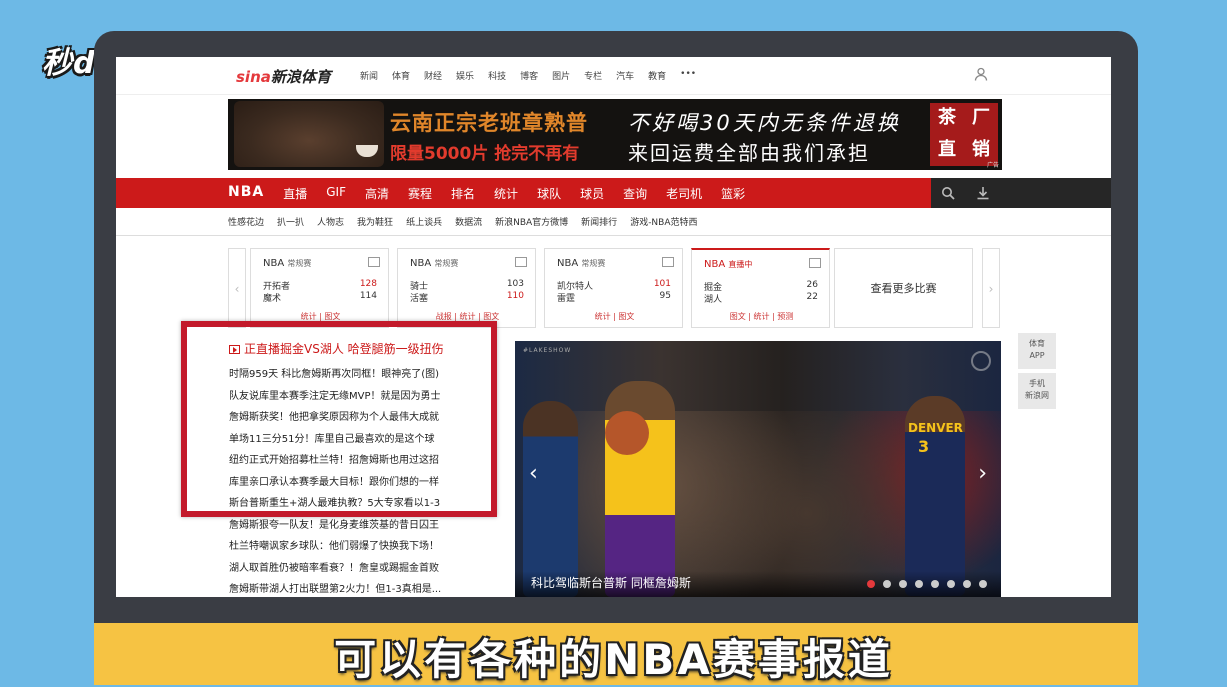  What do you see at coordinates (613, 659) in the screenshot?
I see `video-caption: 可以有各种的NBA赛事报道` at bounding box center [613, 659].